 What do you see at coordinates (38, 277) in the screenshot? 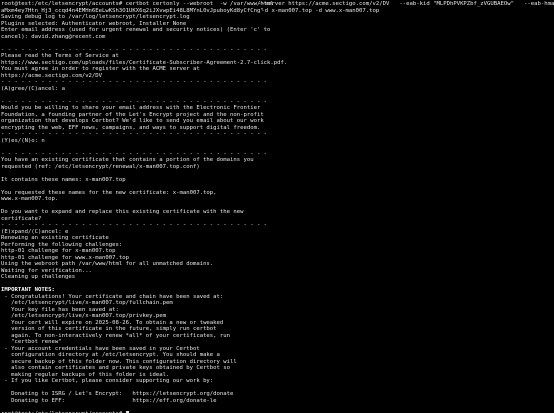
I see `terminal-line: Cleaning up challenges` at bounding box center [38, 277].